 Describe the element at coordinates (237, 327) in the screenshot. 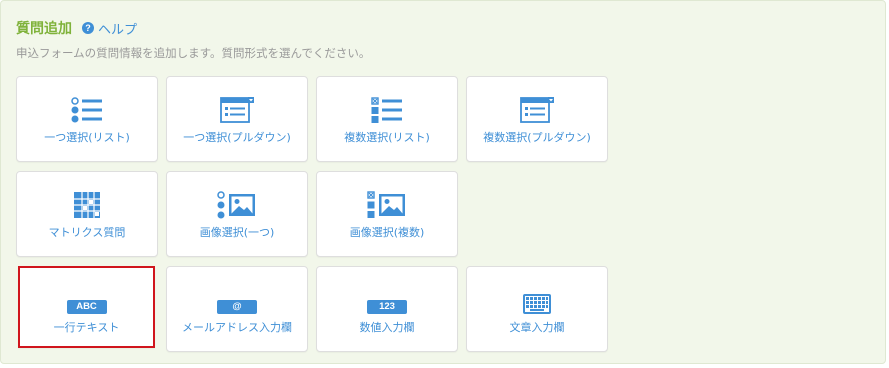

I see `tile-label: メールアドレス入力欄` at that location.